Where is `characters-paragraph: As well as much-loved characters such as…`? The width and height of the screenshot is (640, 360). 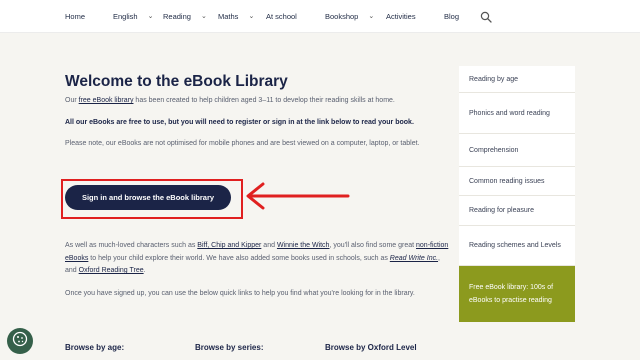 characters-paragraph: As well as much-loved characters such as… is located at coordinates (257, 259).